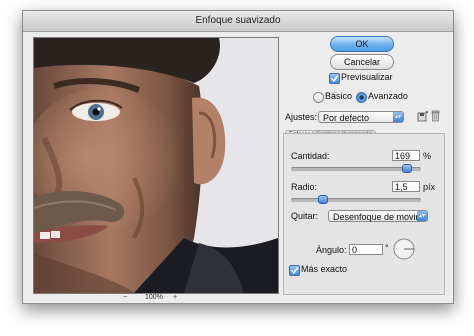  Describe the element at coordinates (175, 297) in the screenshot. I see `zoom-in-icon: +` at that location.